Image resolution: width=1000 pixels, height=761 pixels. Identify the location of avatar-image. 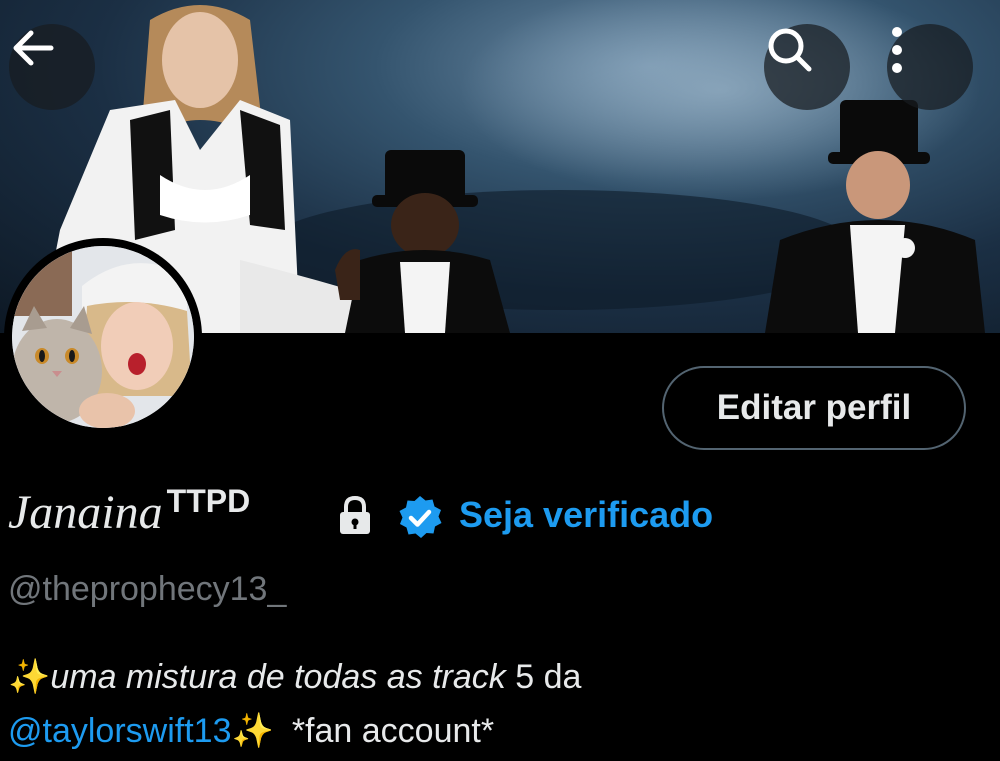
(103, 337).